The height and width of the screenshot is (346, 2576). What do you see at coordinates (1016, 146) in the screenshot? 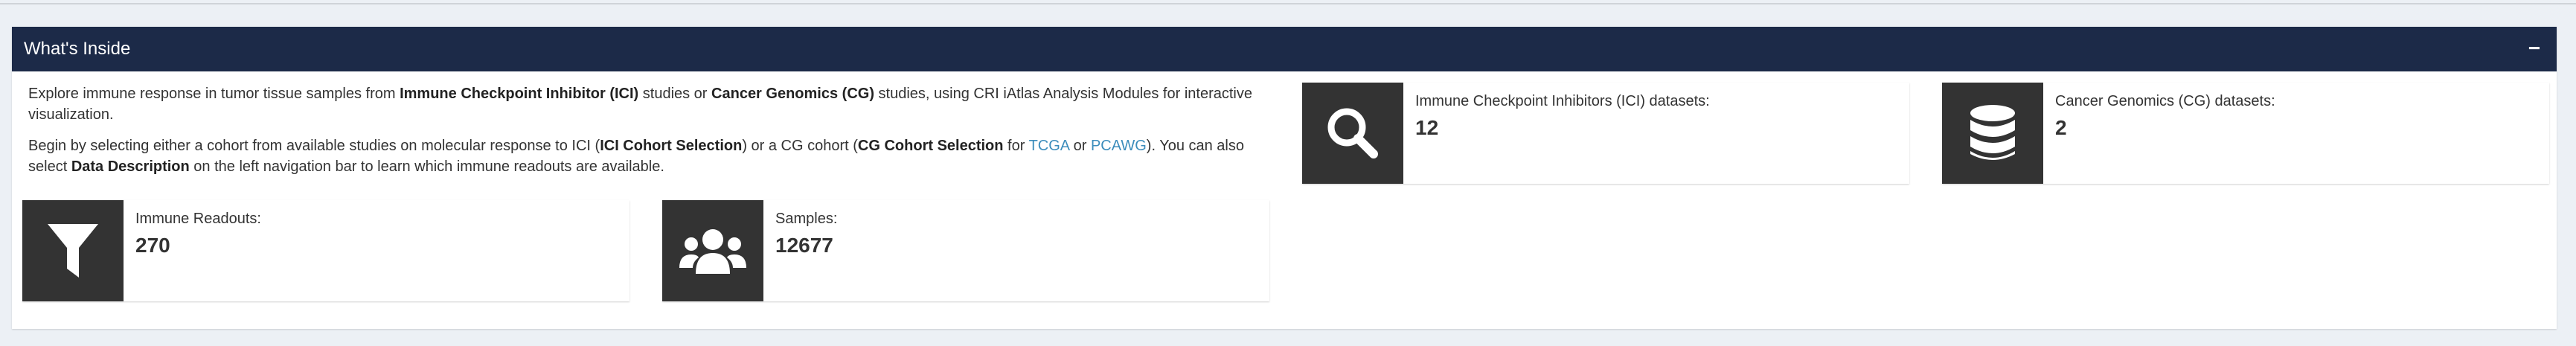
I see `plain-text: for` at bounding box center [1016, 146].